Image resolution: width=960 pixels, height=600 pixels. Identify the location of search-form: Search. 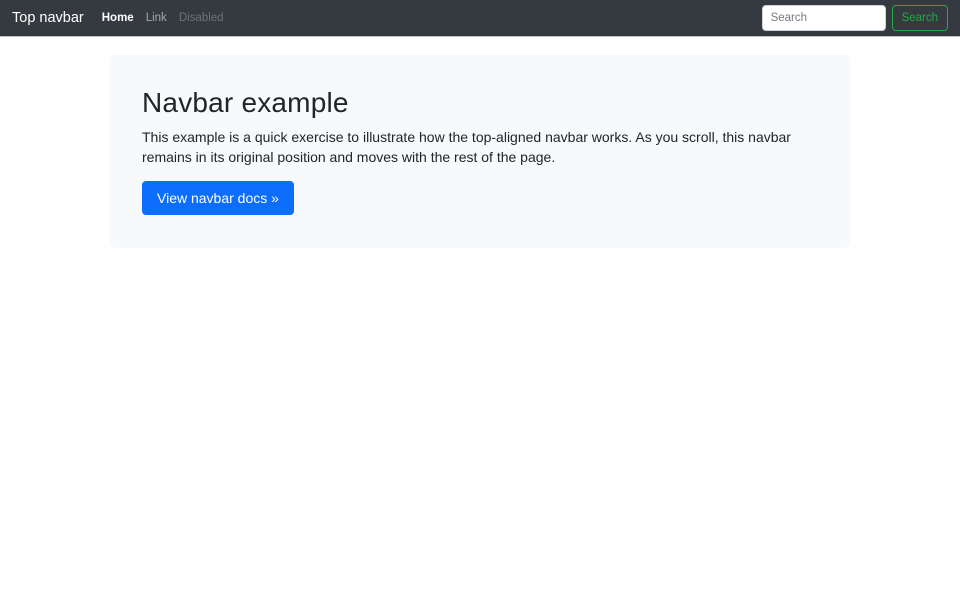
(854, 18).